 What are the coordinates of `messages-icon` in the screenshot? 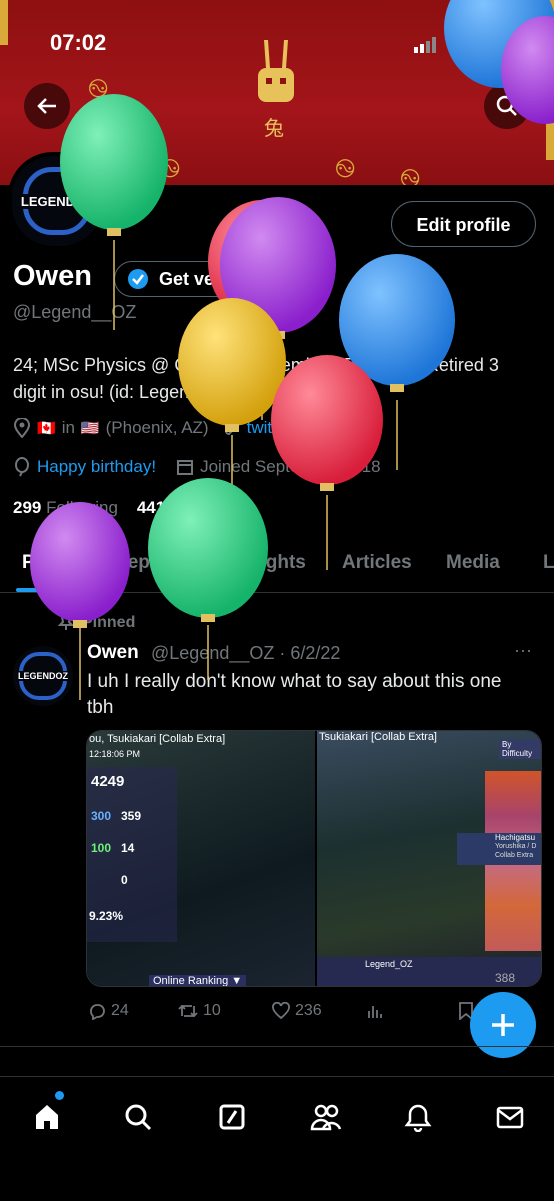 It's located at (510, 1117).